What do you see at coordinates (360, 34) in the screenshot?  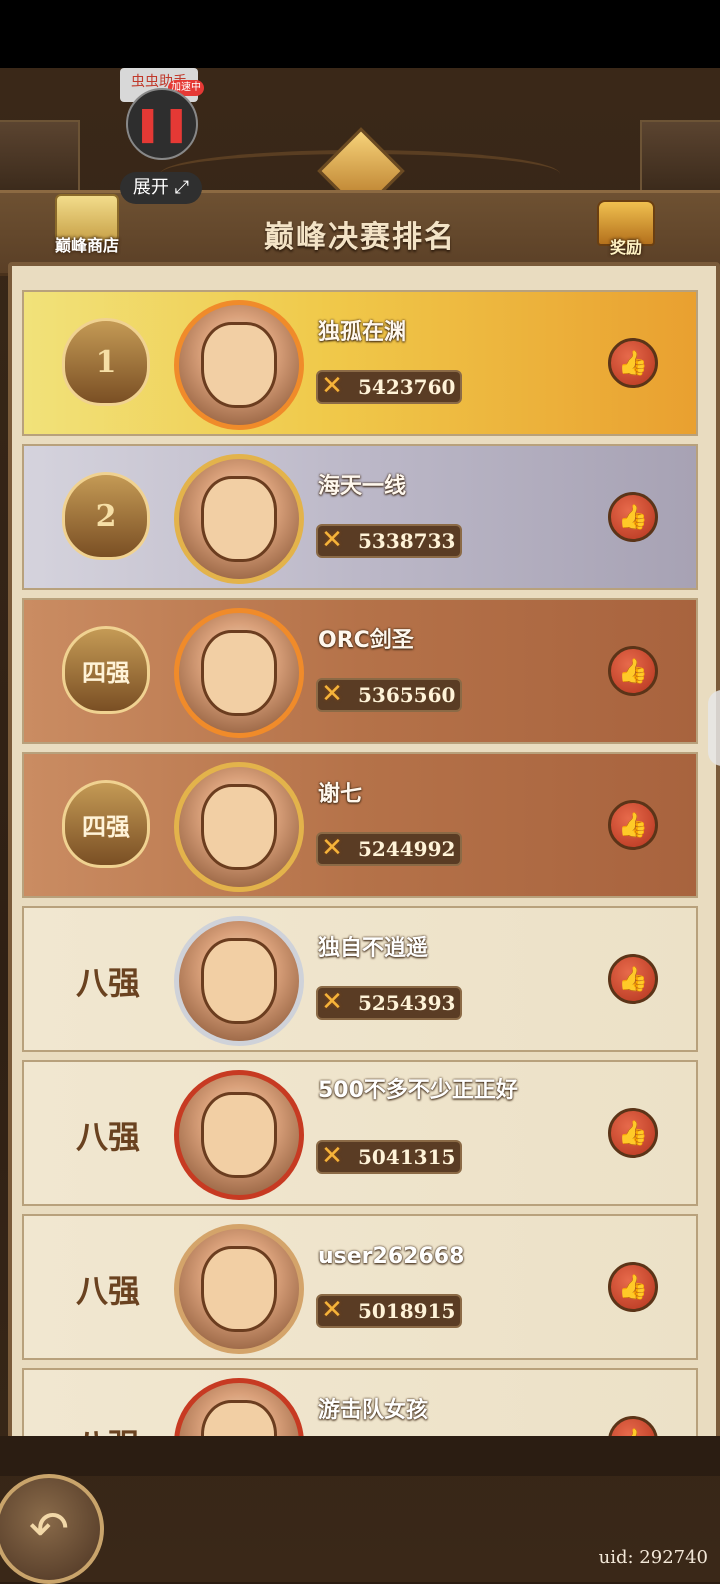 I see `status-bar` at bounding box center [360, 34].